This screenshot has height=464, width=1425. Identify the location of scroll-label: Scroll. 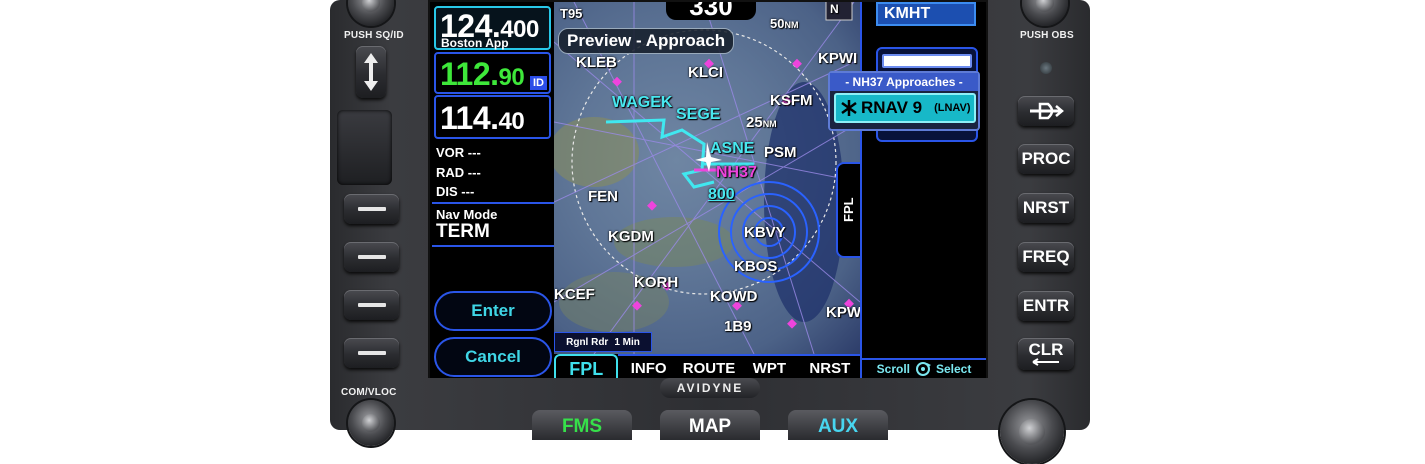
(893, 369).